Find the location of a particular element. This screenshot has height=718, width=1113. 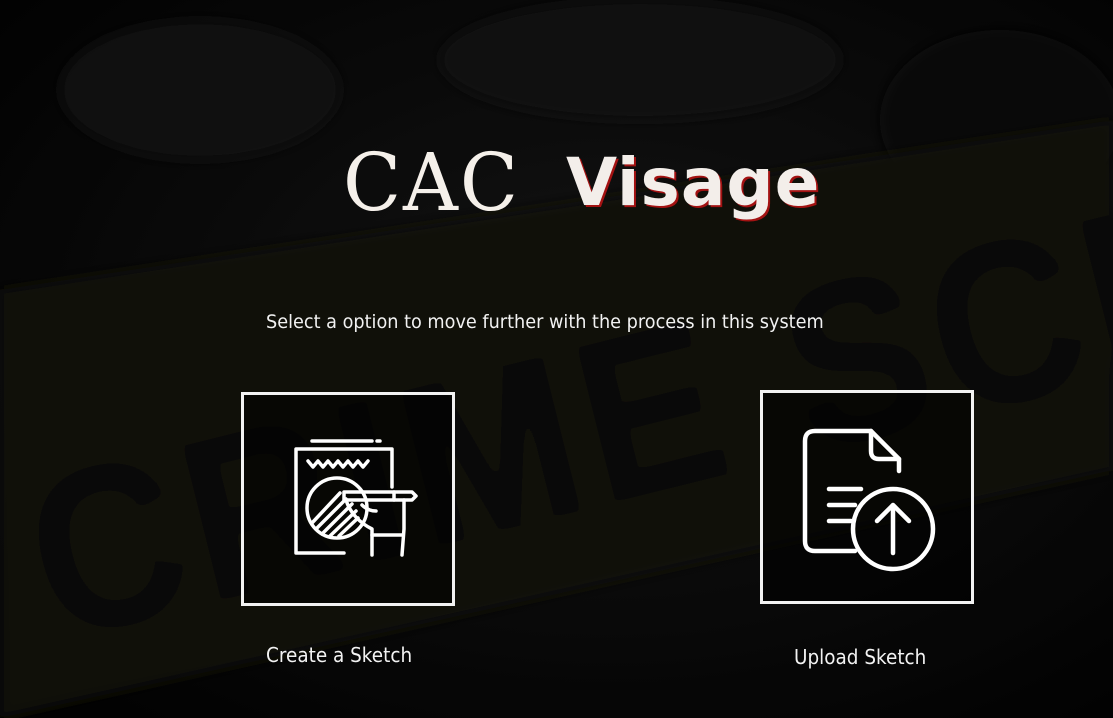

create-sketch-button is located at coordinates (348, 499).